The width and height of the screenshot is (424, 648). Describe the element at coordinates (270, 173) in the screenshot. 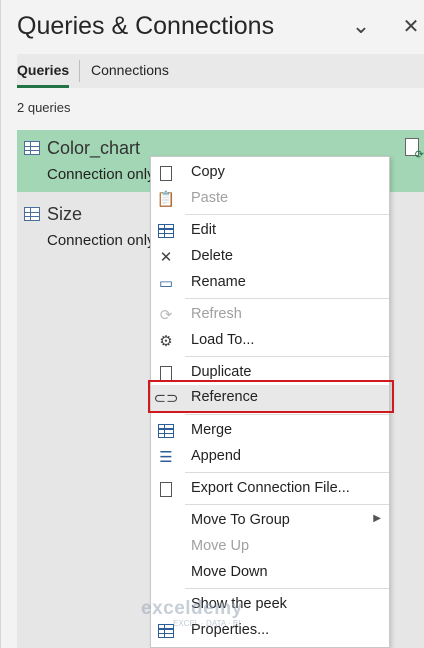

I see `menu-item-copy: Copy` at that location.